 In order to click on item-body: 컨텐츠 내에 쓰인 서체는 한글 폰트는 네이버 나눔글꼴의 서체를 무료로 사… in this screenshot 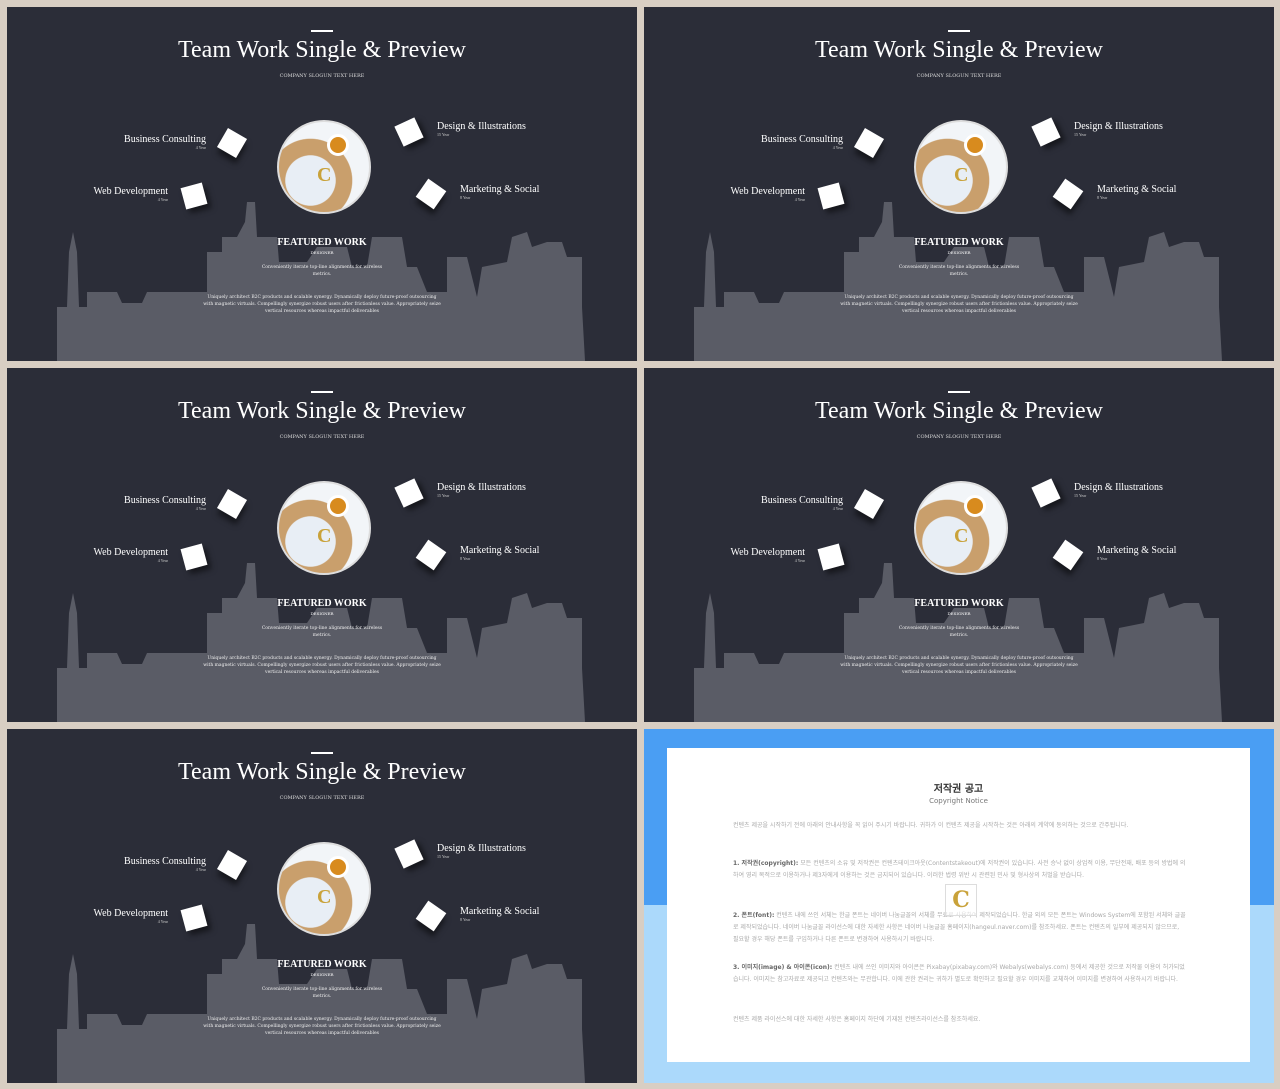, I will do `click(959, 927)`.